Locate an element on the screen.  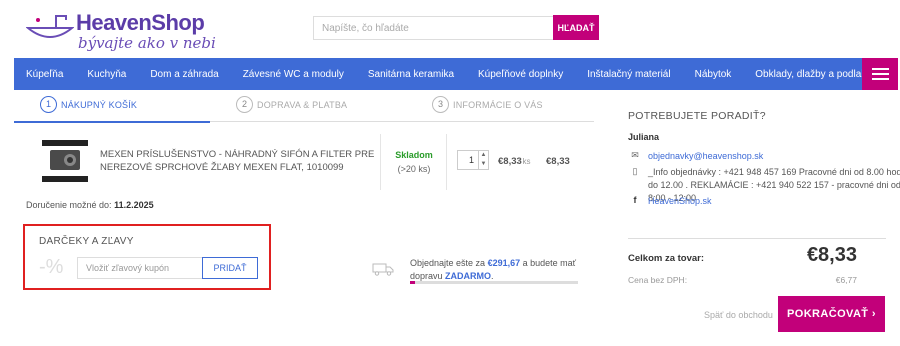
shipping-text-after: . is located at coordinates (492, 276).